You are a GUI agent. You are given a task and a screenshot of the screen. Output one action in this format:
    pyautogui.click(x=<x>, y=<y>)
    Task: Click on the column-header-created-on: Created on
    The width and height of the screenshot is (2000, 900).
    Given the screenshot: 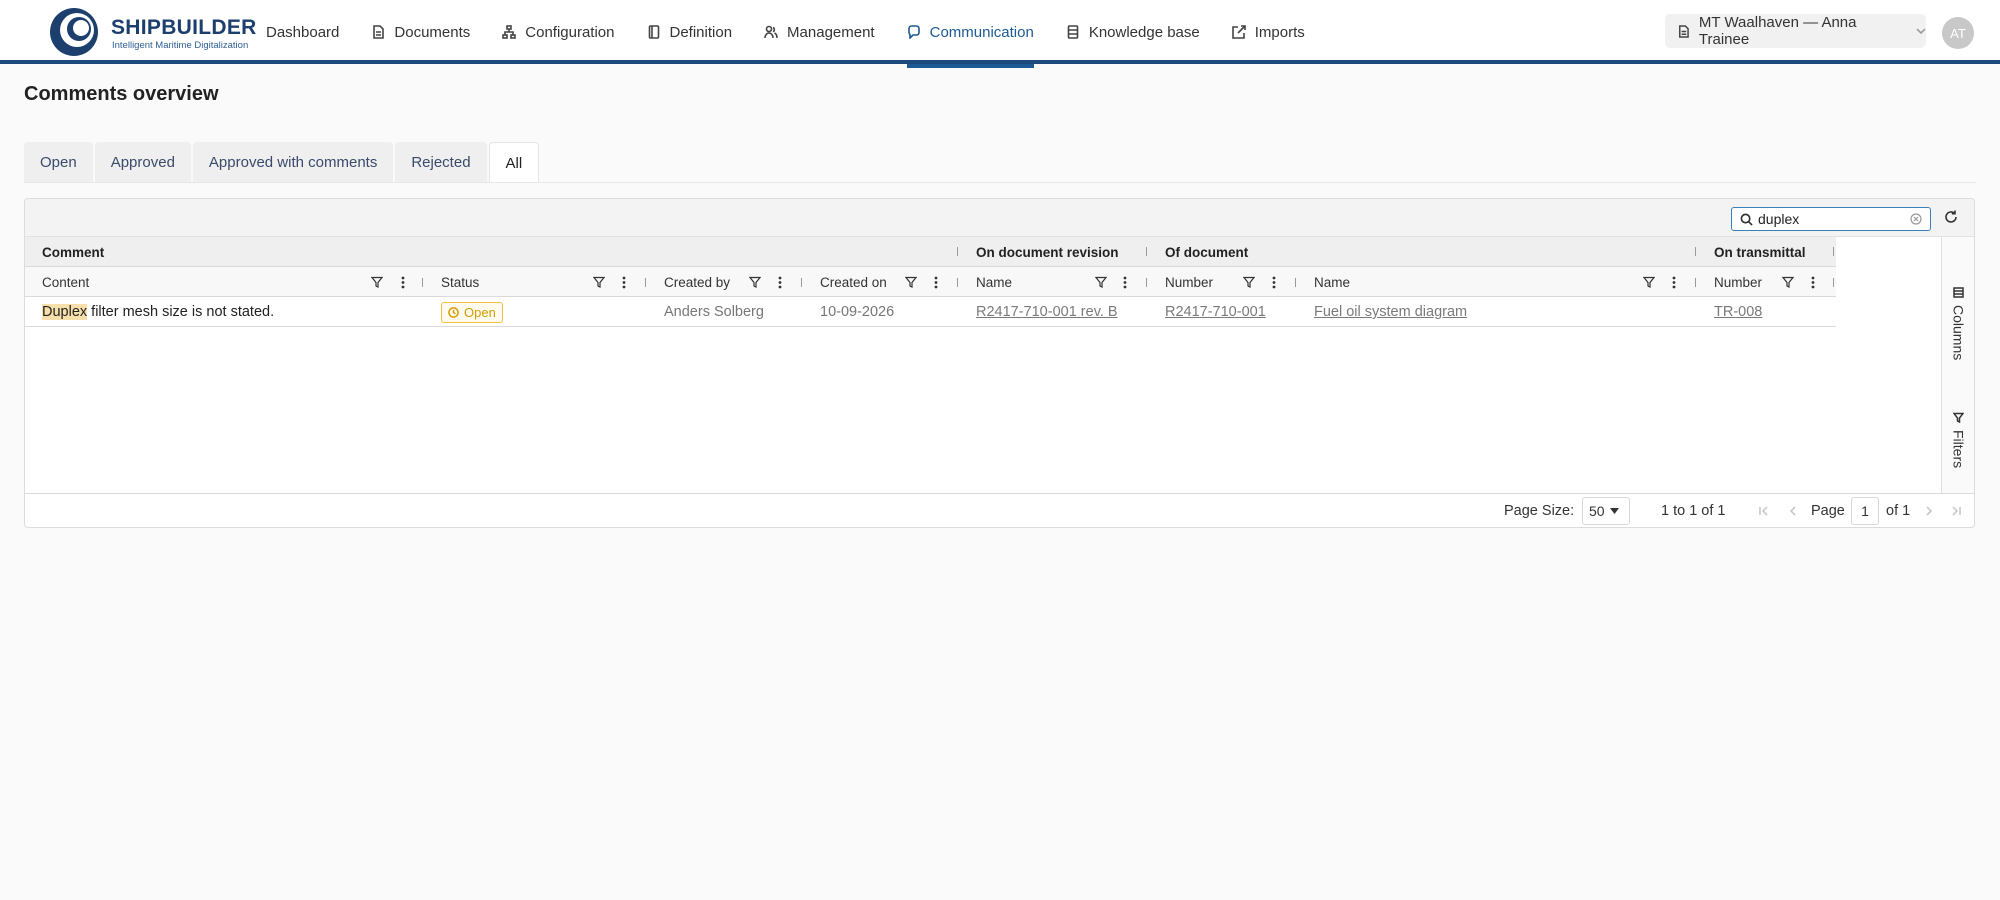 What is the action you would take?
    pyautogui.click(x=853, y=282)
    